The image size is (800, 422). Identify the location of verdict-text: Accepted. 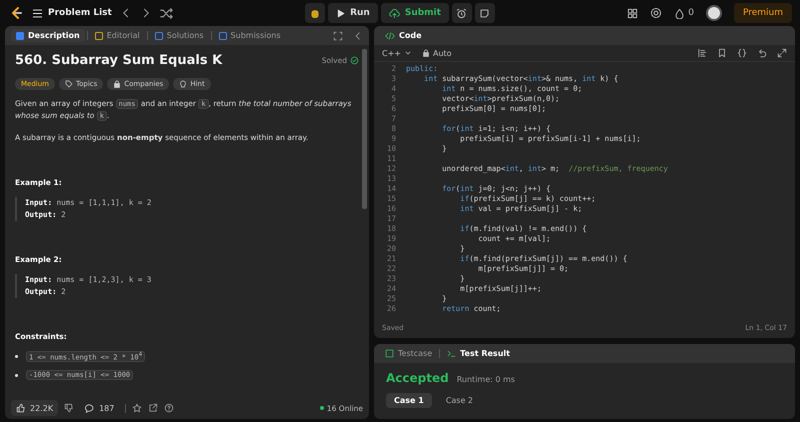
(417, 378).